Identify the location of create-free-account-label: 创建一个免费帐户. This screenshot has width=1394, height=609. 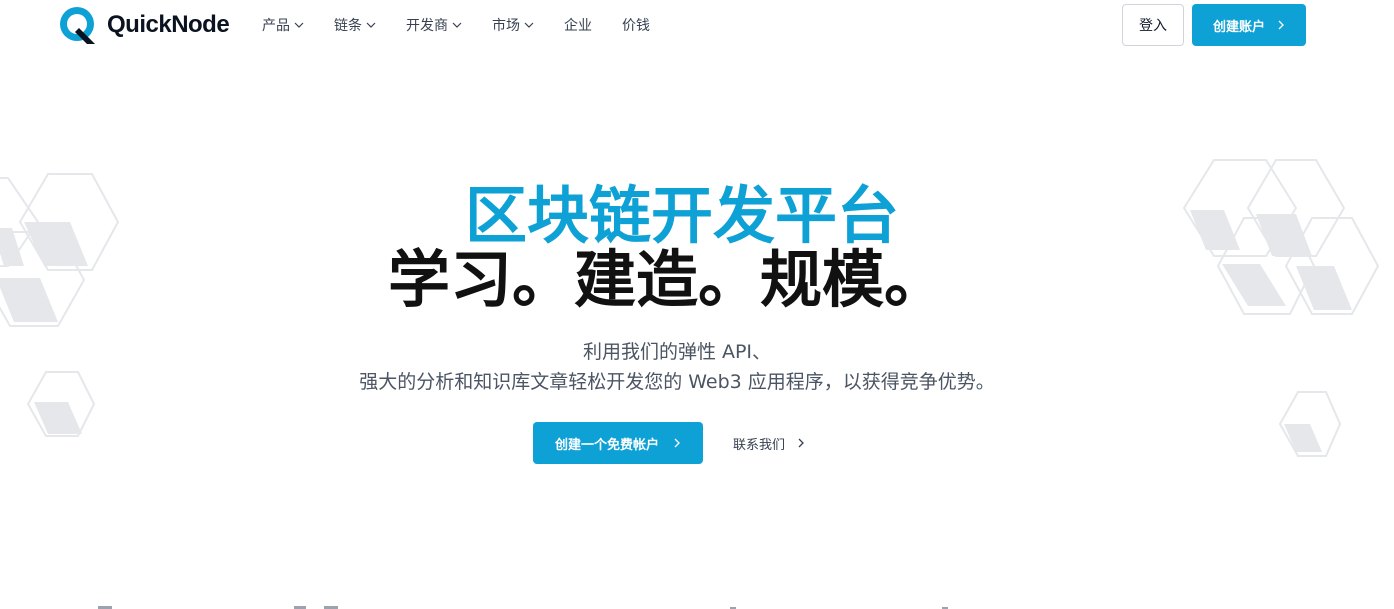
(606, 445).